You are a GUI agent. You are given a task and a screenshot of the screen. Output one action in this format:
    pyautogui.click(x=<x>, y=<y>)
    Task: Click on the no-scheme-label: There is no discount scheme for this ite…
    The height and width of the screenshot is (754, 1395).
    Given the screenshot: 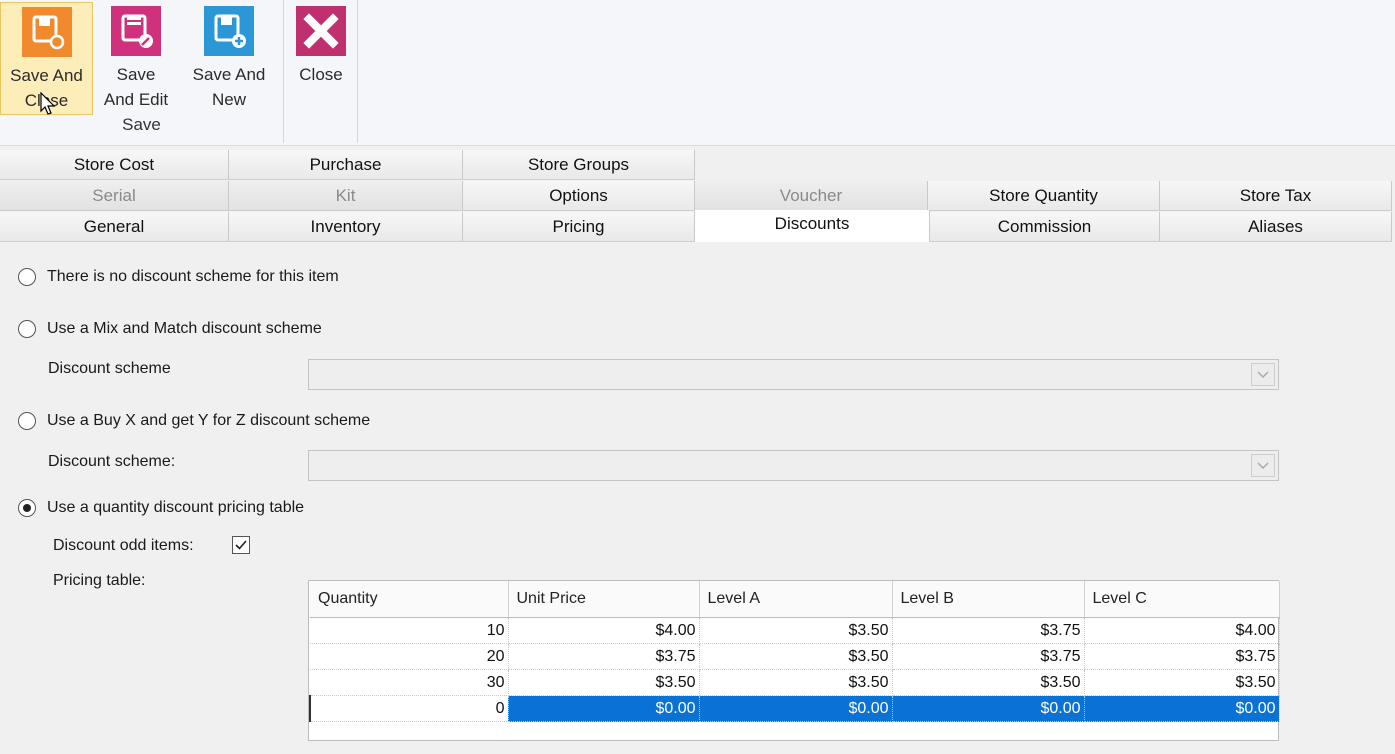 What is the action you would take?
    pyautogui.click(x=193, y=276)
    